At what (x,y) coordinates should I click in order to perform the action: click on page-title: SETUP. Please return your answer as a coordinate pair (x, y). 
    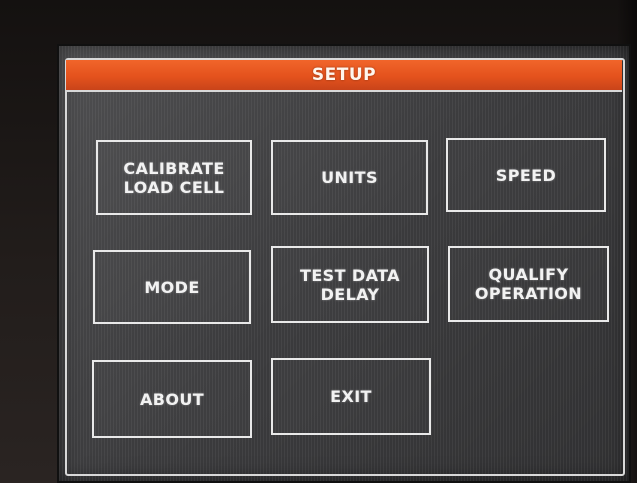
    Looking at the image, I should click on (344, 75).